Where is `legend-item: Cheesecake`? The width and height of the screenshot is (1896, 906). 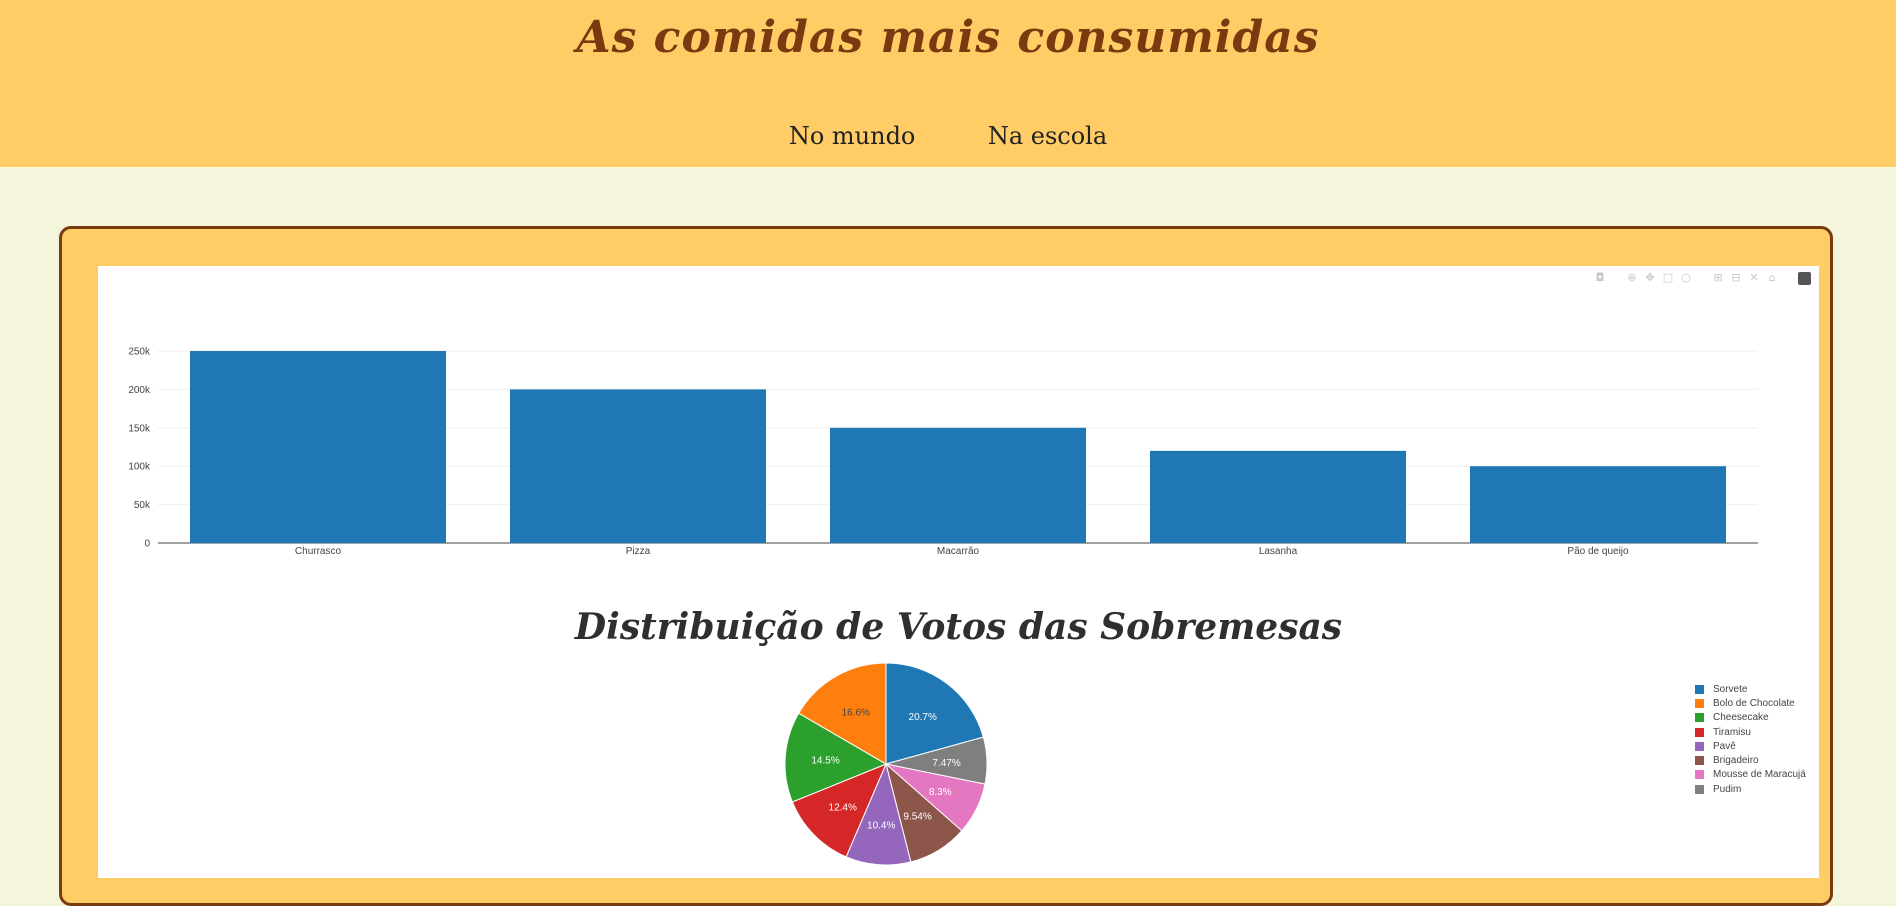
legend-item: Cheesecake is located at coordinates (1750, 718).